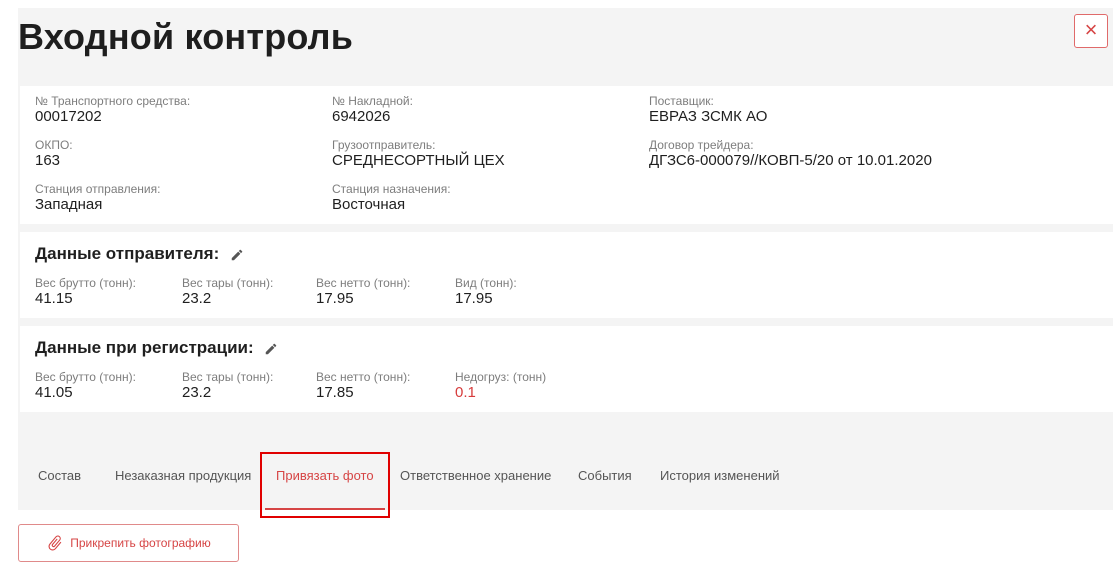 The height and width of the screenshot is (563, 1113). What do you see at coordinates (85, 292) in the screenshot?
I see `sender-gross-field: Вес брутто (тонн): 41.15` at bounding box center [85, 292].